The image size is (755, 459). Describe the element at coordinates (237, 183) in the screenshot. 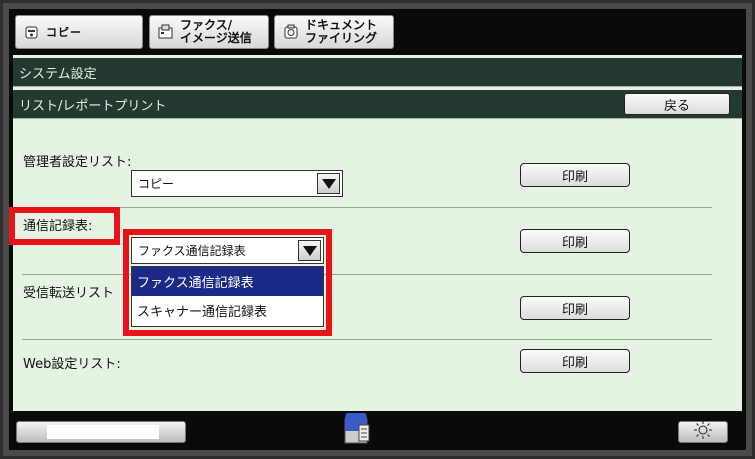

I see `admin-list-select: コピー` at that location.